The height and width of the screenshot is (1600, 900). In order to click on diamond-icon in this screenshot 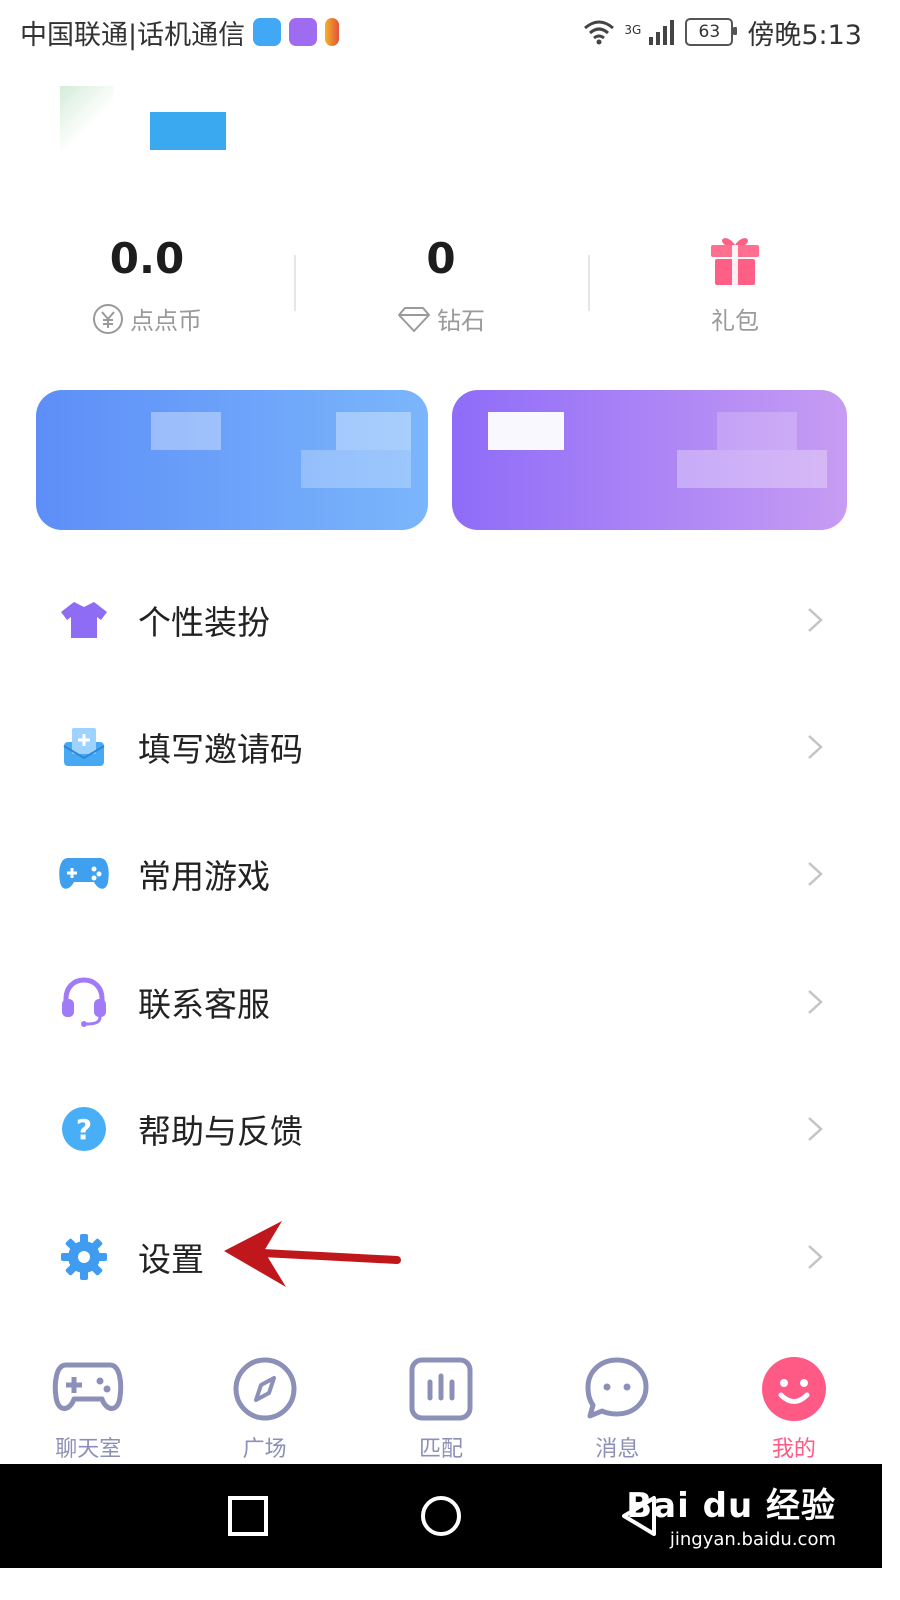, I will do `click(414, 319)`.